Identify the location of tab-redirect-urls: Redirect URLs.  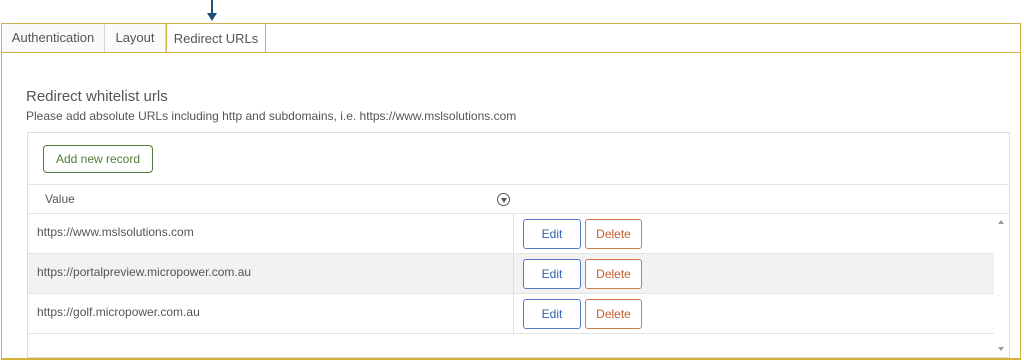
(216, 37).